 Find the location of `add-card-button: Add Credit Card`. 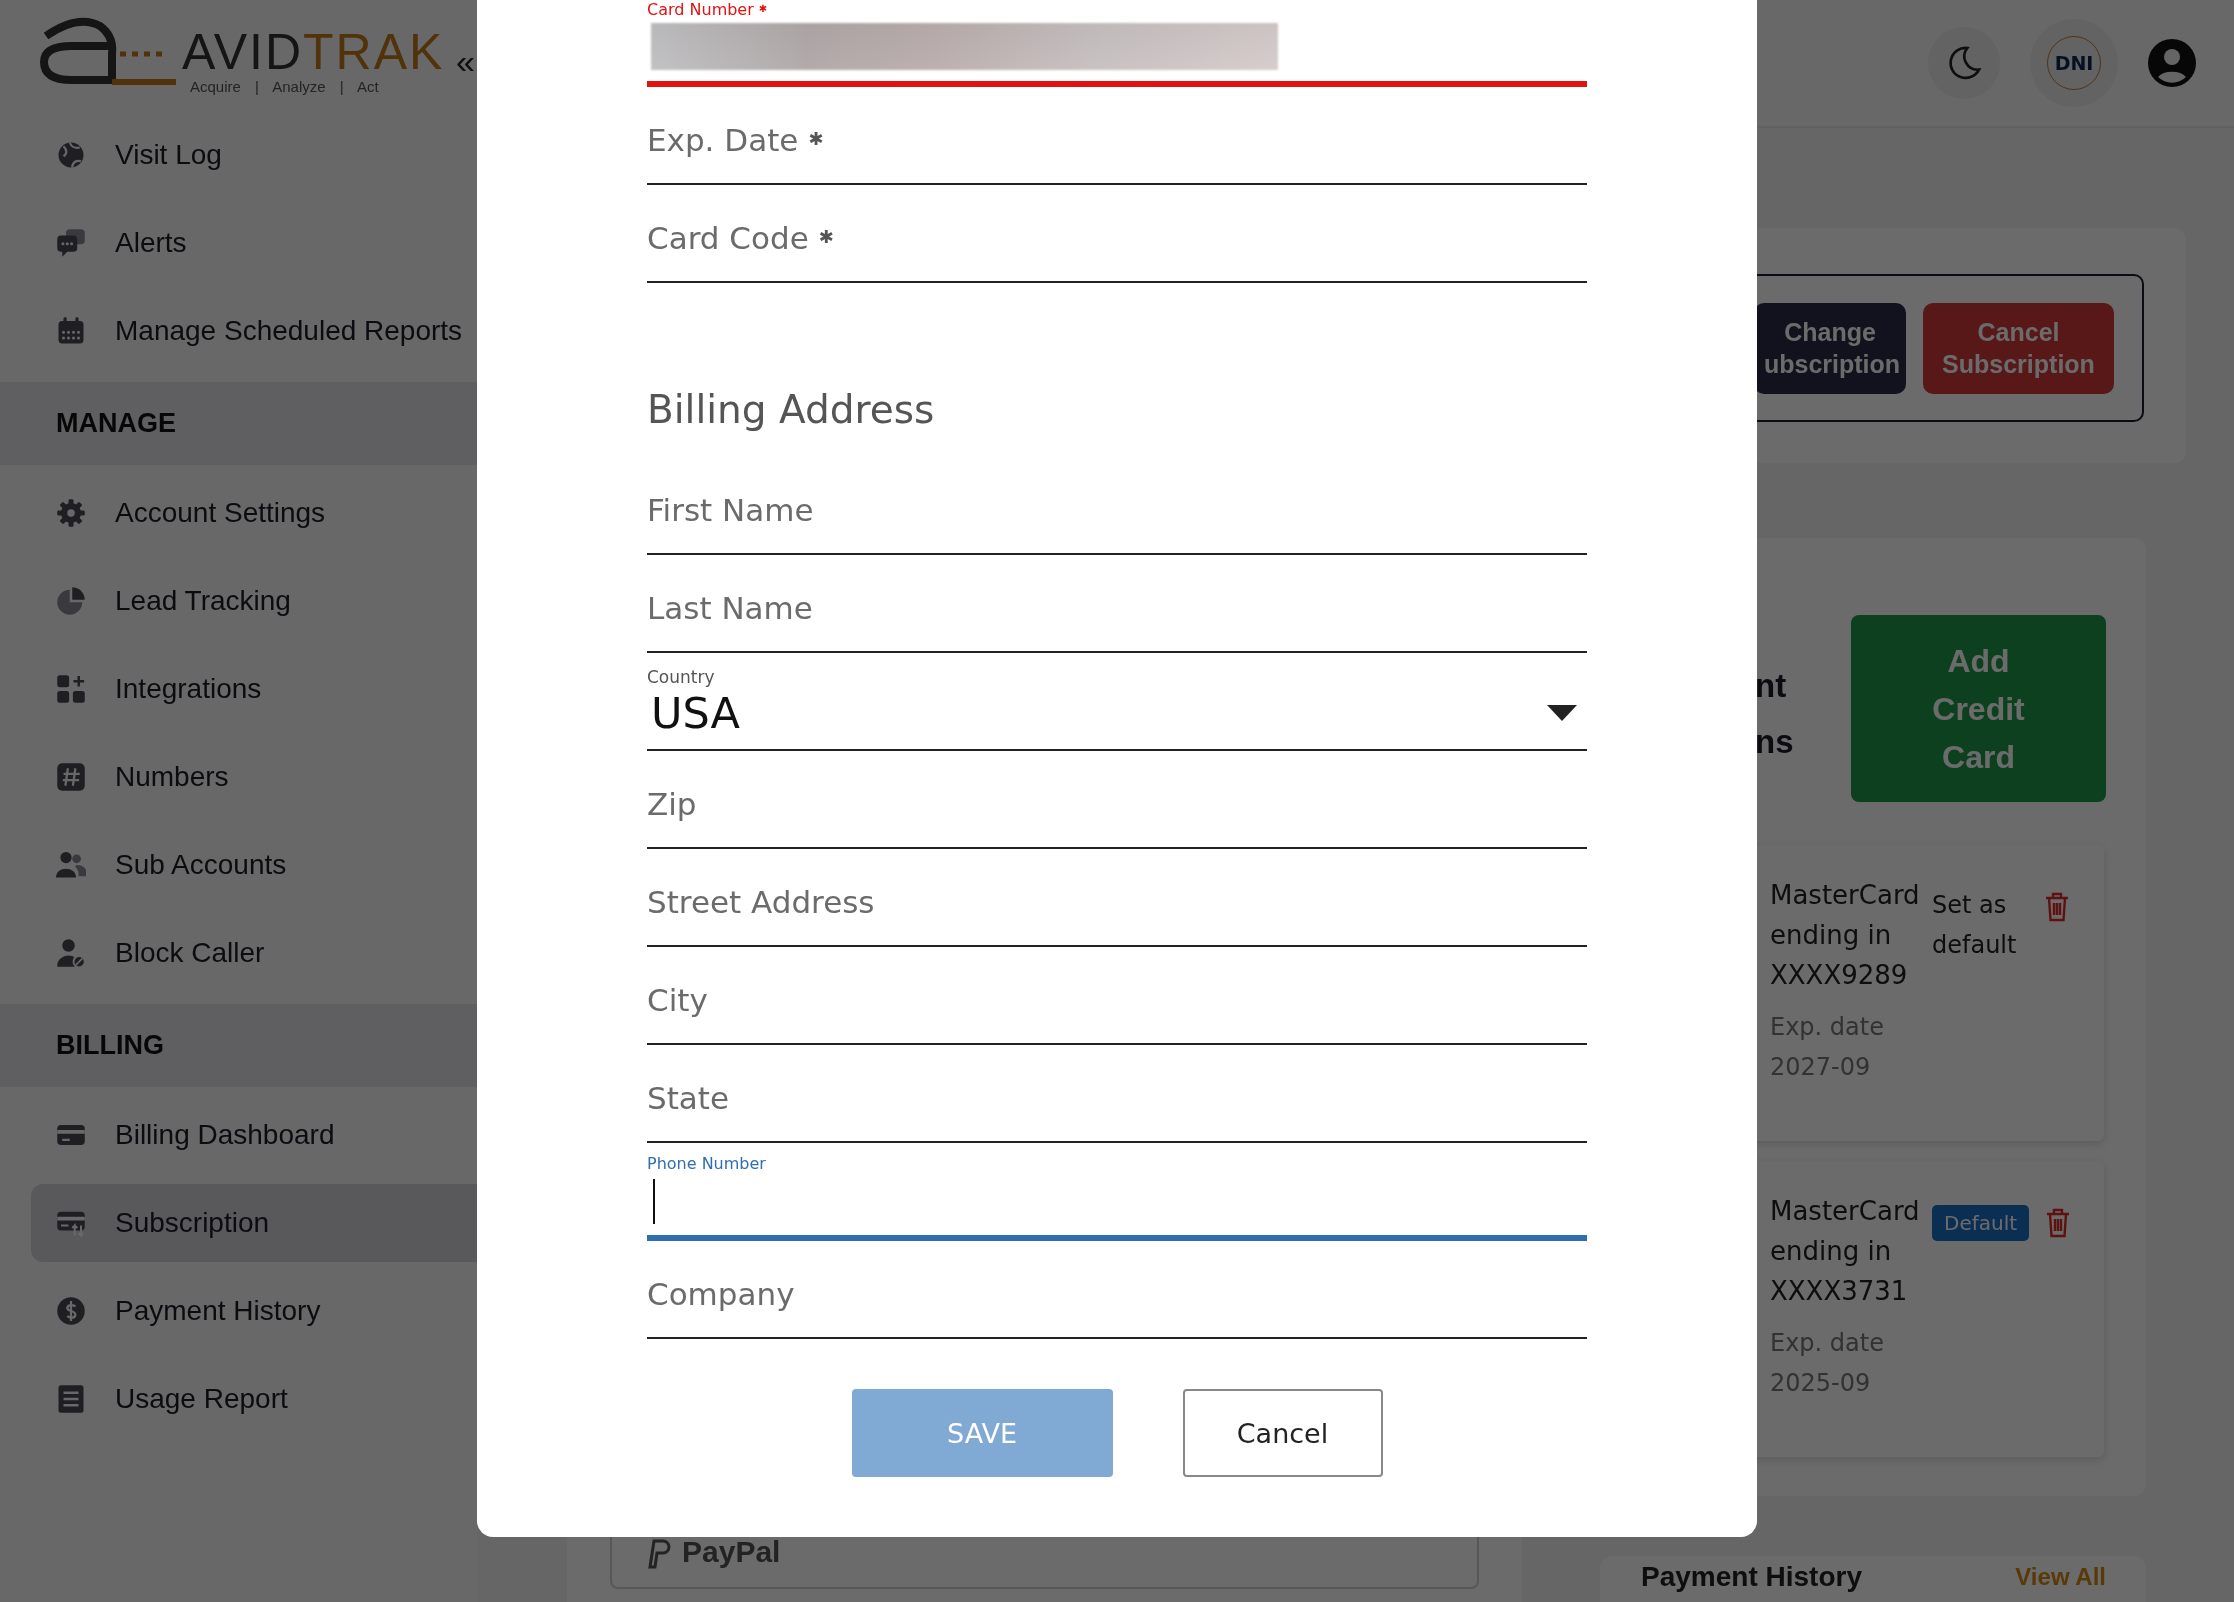

add-card-button: Add Credit Card is located at coordinates (1978, 708).